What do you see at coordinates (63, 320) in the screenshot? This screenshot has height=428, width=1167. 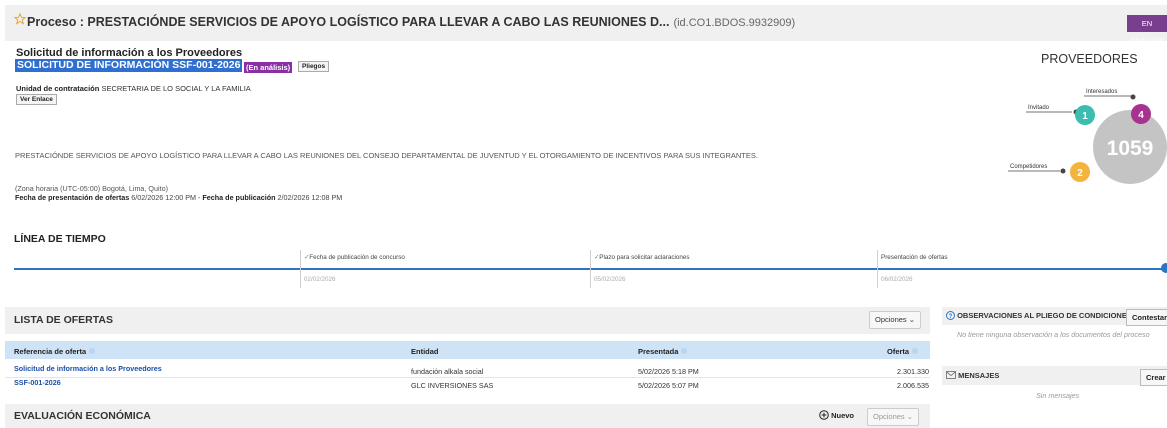 I see `offers-title: LISTA DE OFERTAS` at bounding box center [63, 320].